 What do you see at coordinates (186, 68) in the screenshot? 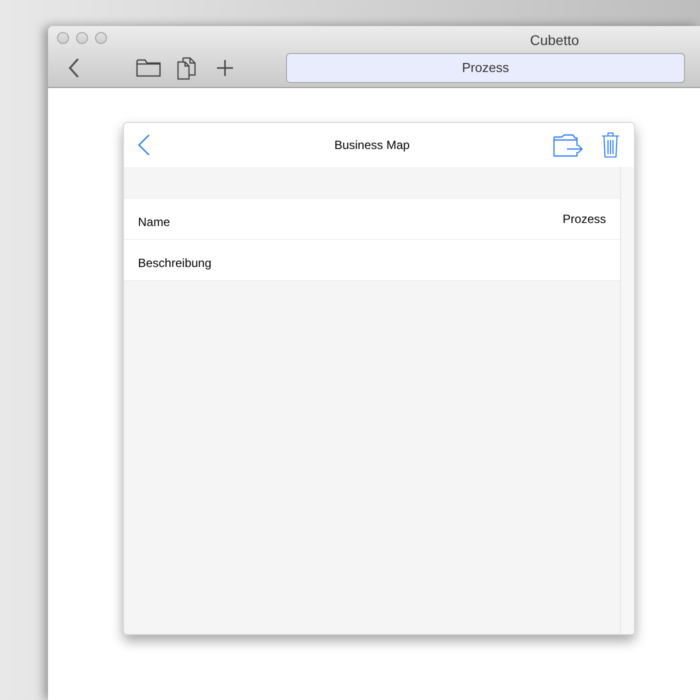
I see `documents-button` at bounding box center [186, 68].